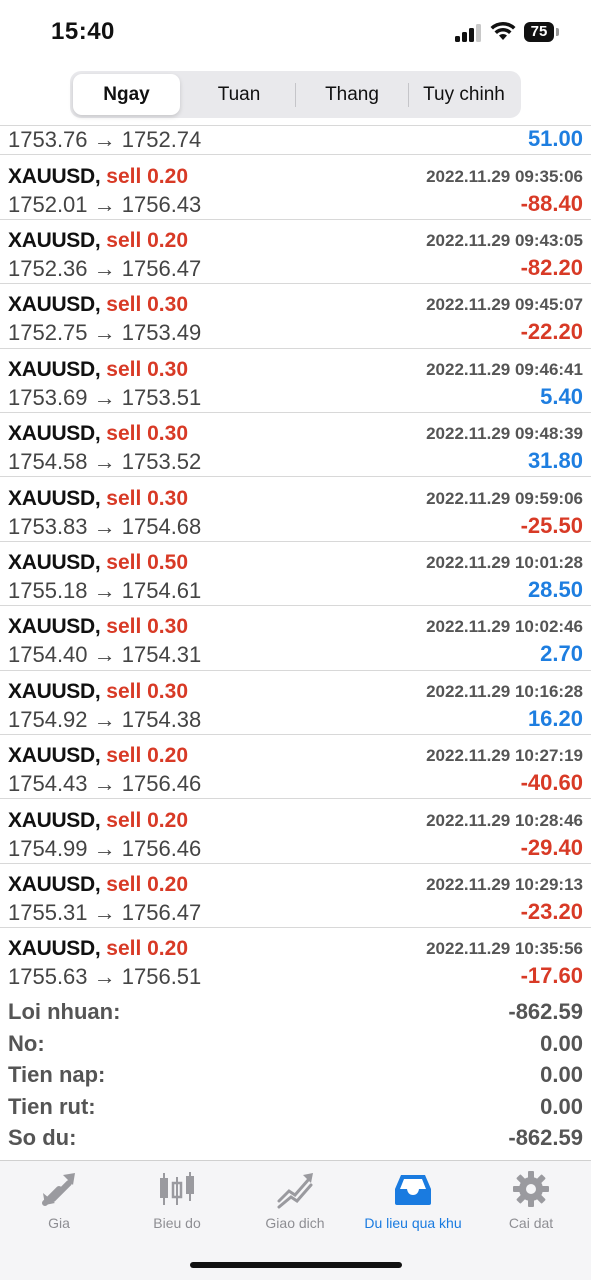 This screenshot has width=591, height=1280. What do you see at coordinates (105, 462) in the screenshot?
I see `deal-prices: 1754.58 → 1753.52` at bounding box center [105, 462].